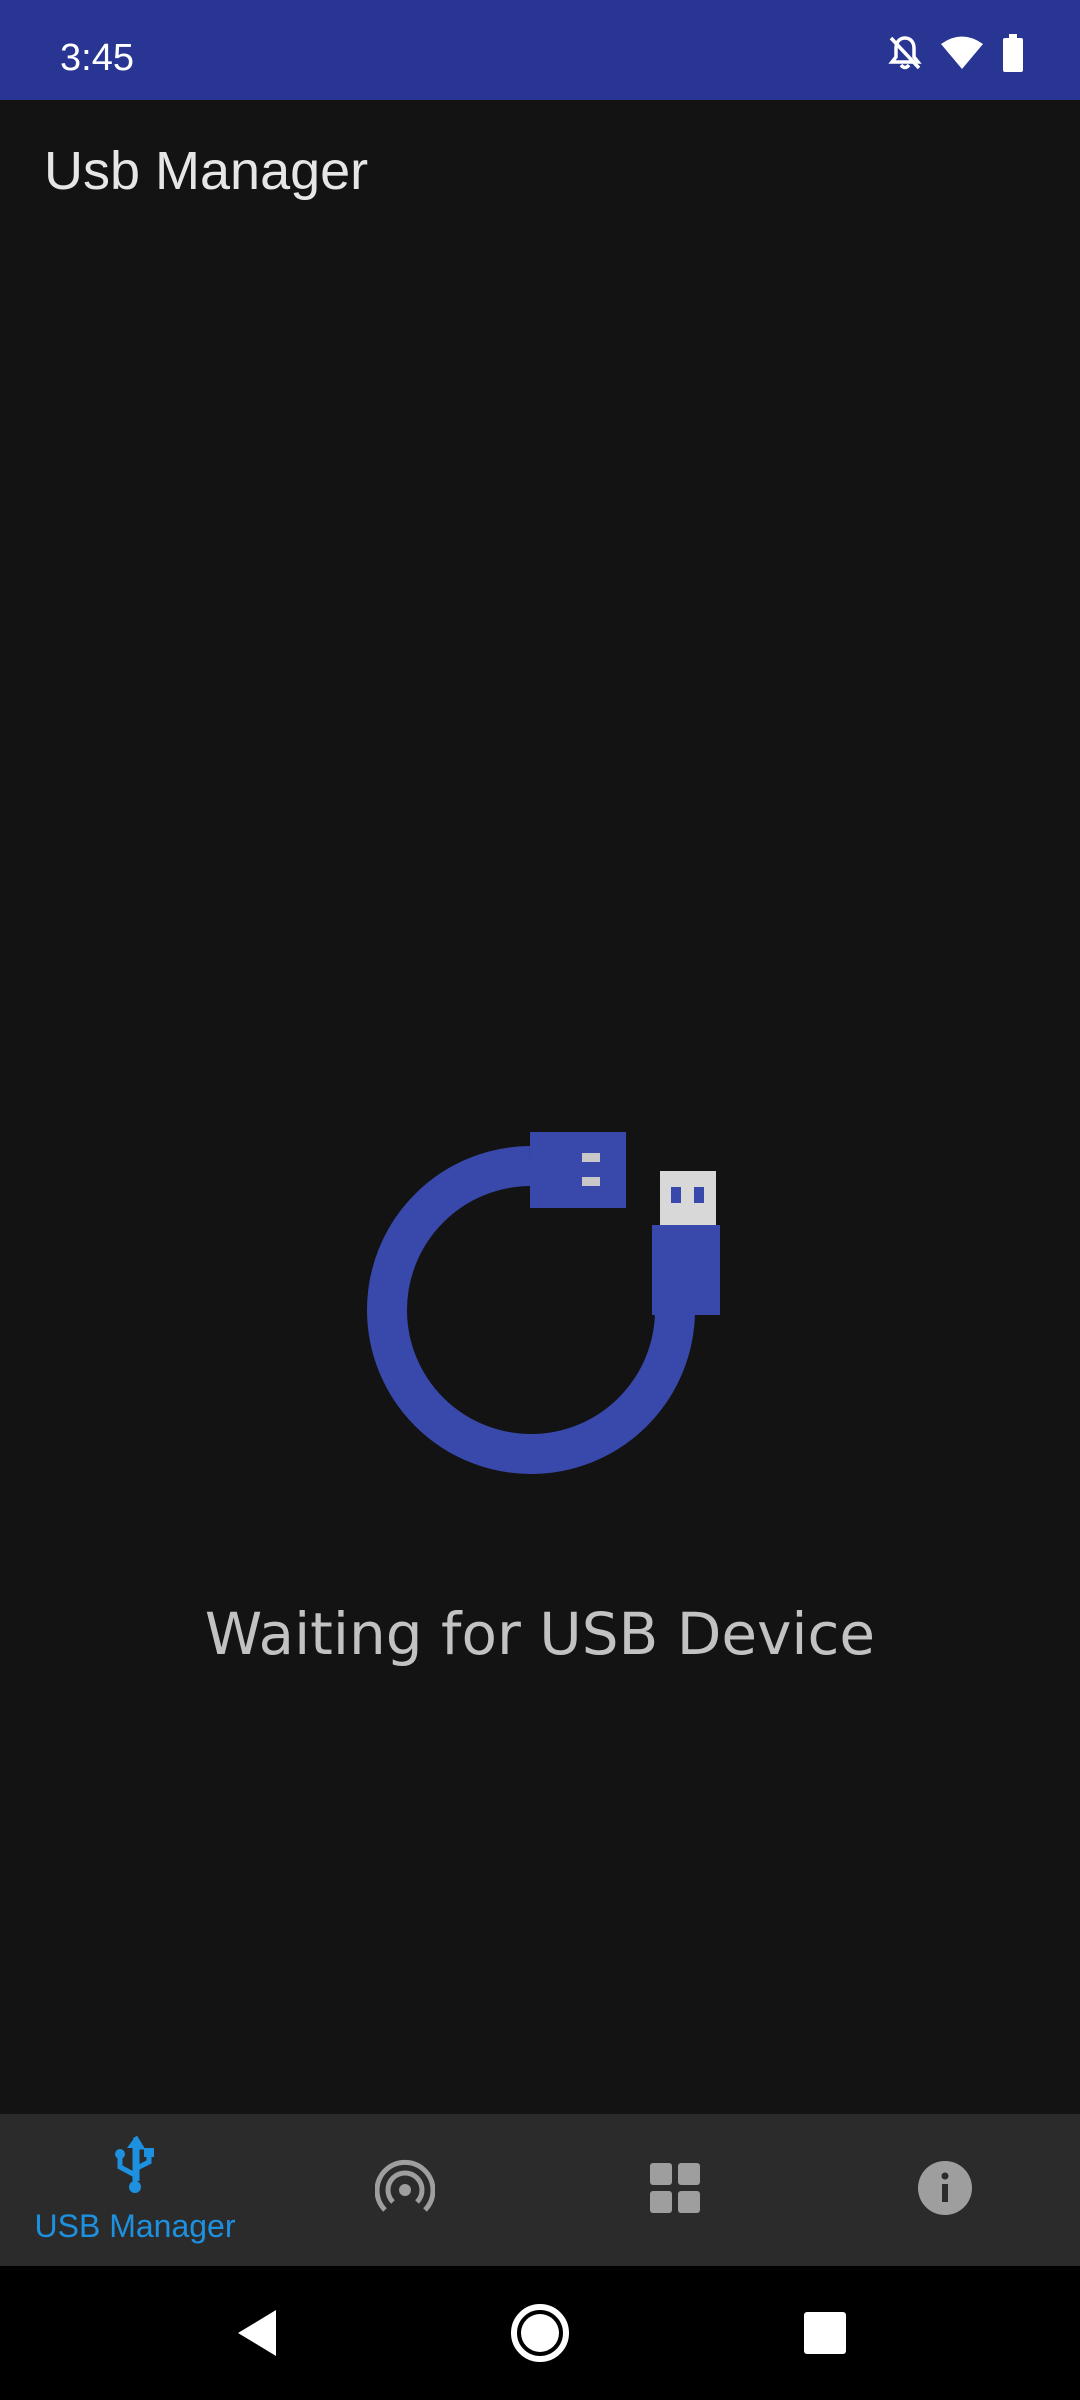  Describe the element at coordinates (542, 1305) in the screenshot. I see `usb-cable-icon` at that location.